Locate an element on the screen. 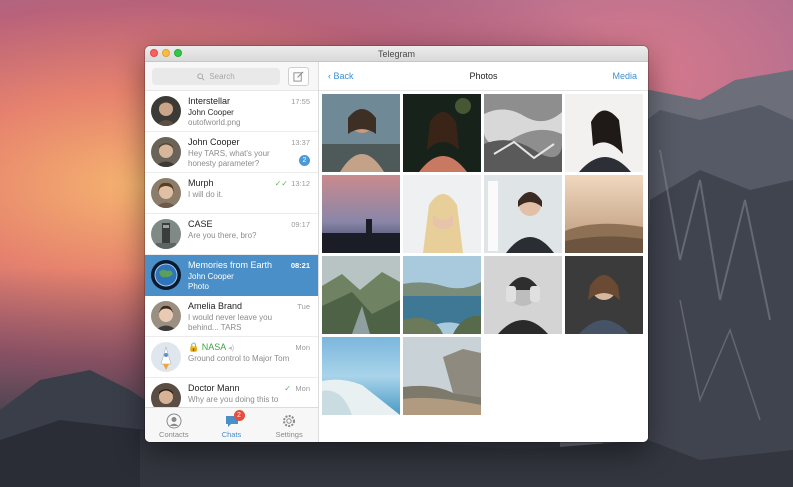 The height and width of the screenshot is (487, 793). window-title: Telegram is located at coordinates (396, 54).